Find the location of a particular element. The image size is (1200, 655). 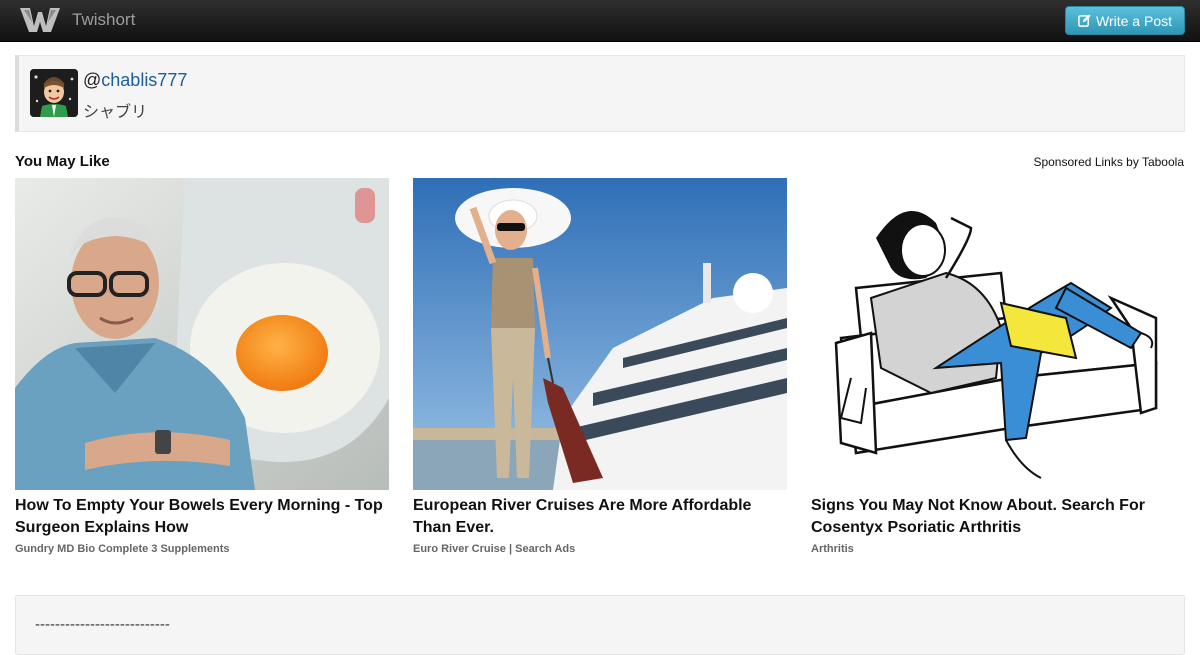

post-body: --------------------------- is located at coordinates (600, 625).